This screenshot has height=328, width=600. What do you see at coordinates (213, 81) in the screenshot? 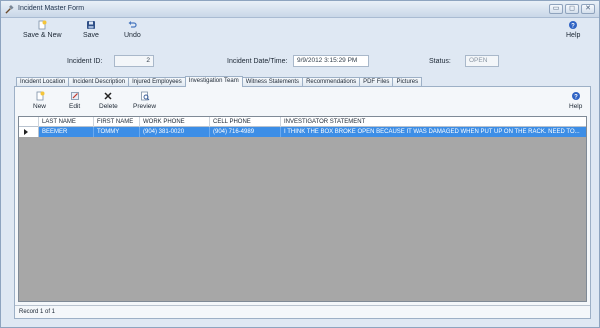
I see `tab-investigation-team: Investigation Team` at bounding box center [213, 81].